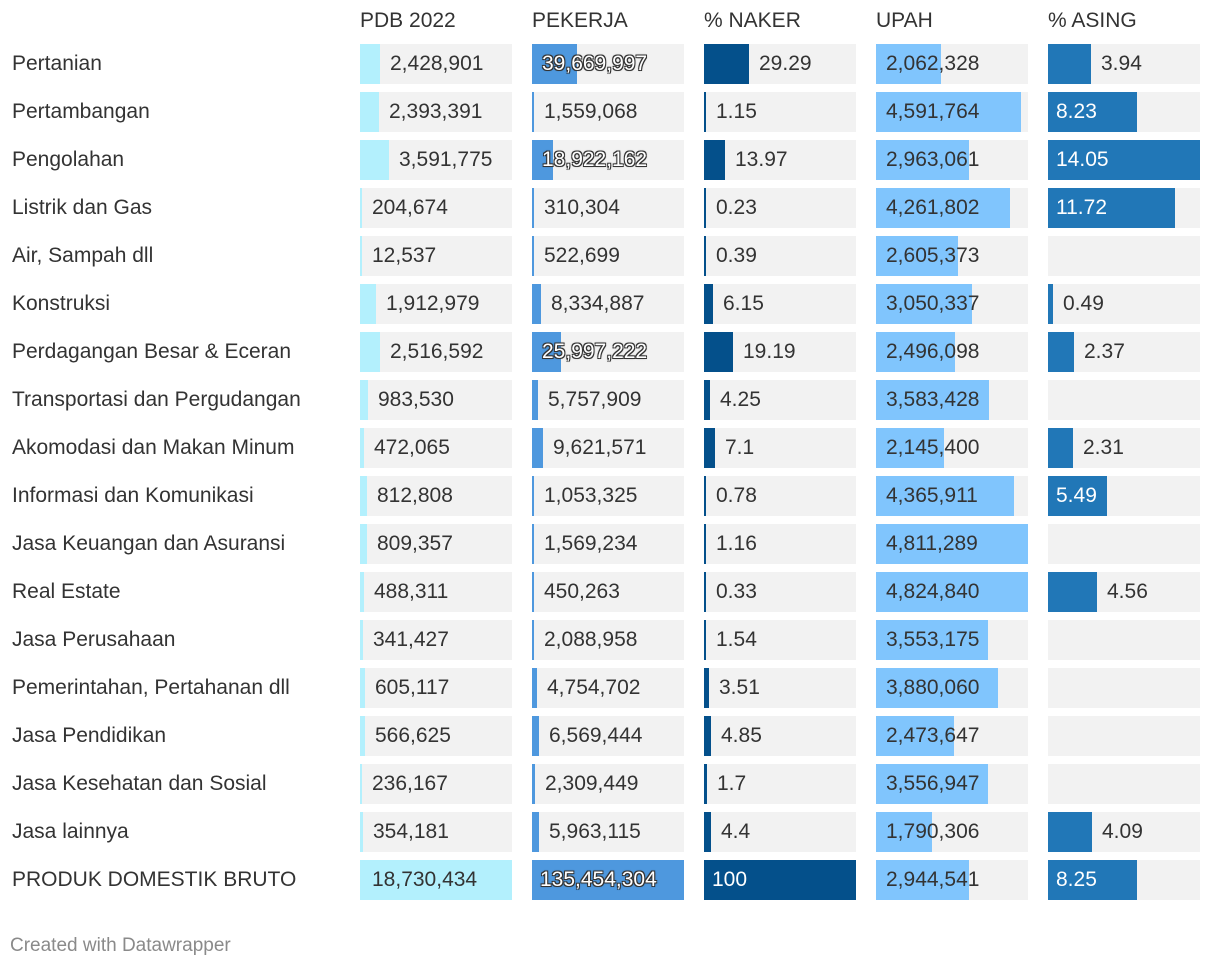 This screenshot has height=972, width=1220. I want to click on cell-naker: 0.33, so click(780, 592).